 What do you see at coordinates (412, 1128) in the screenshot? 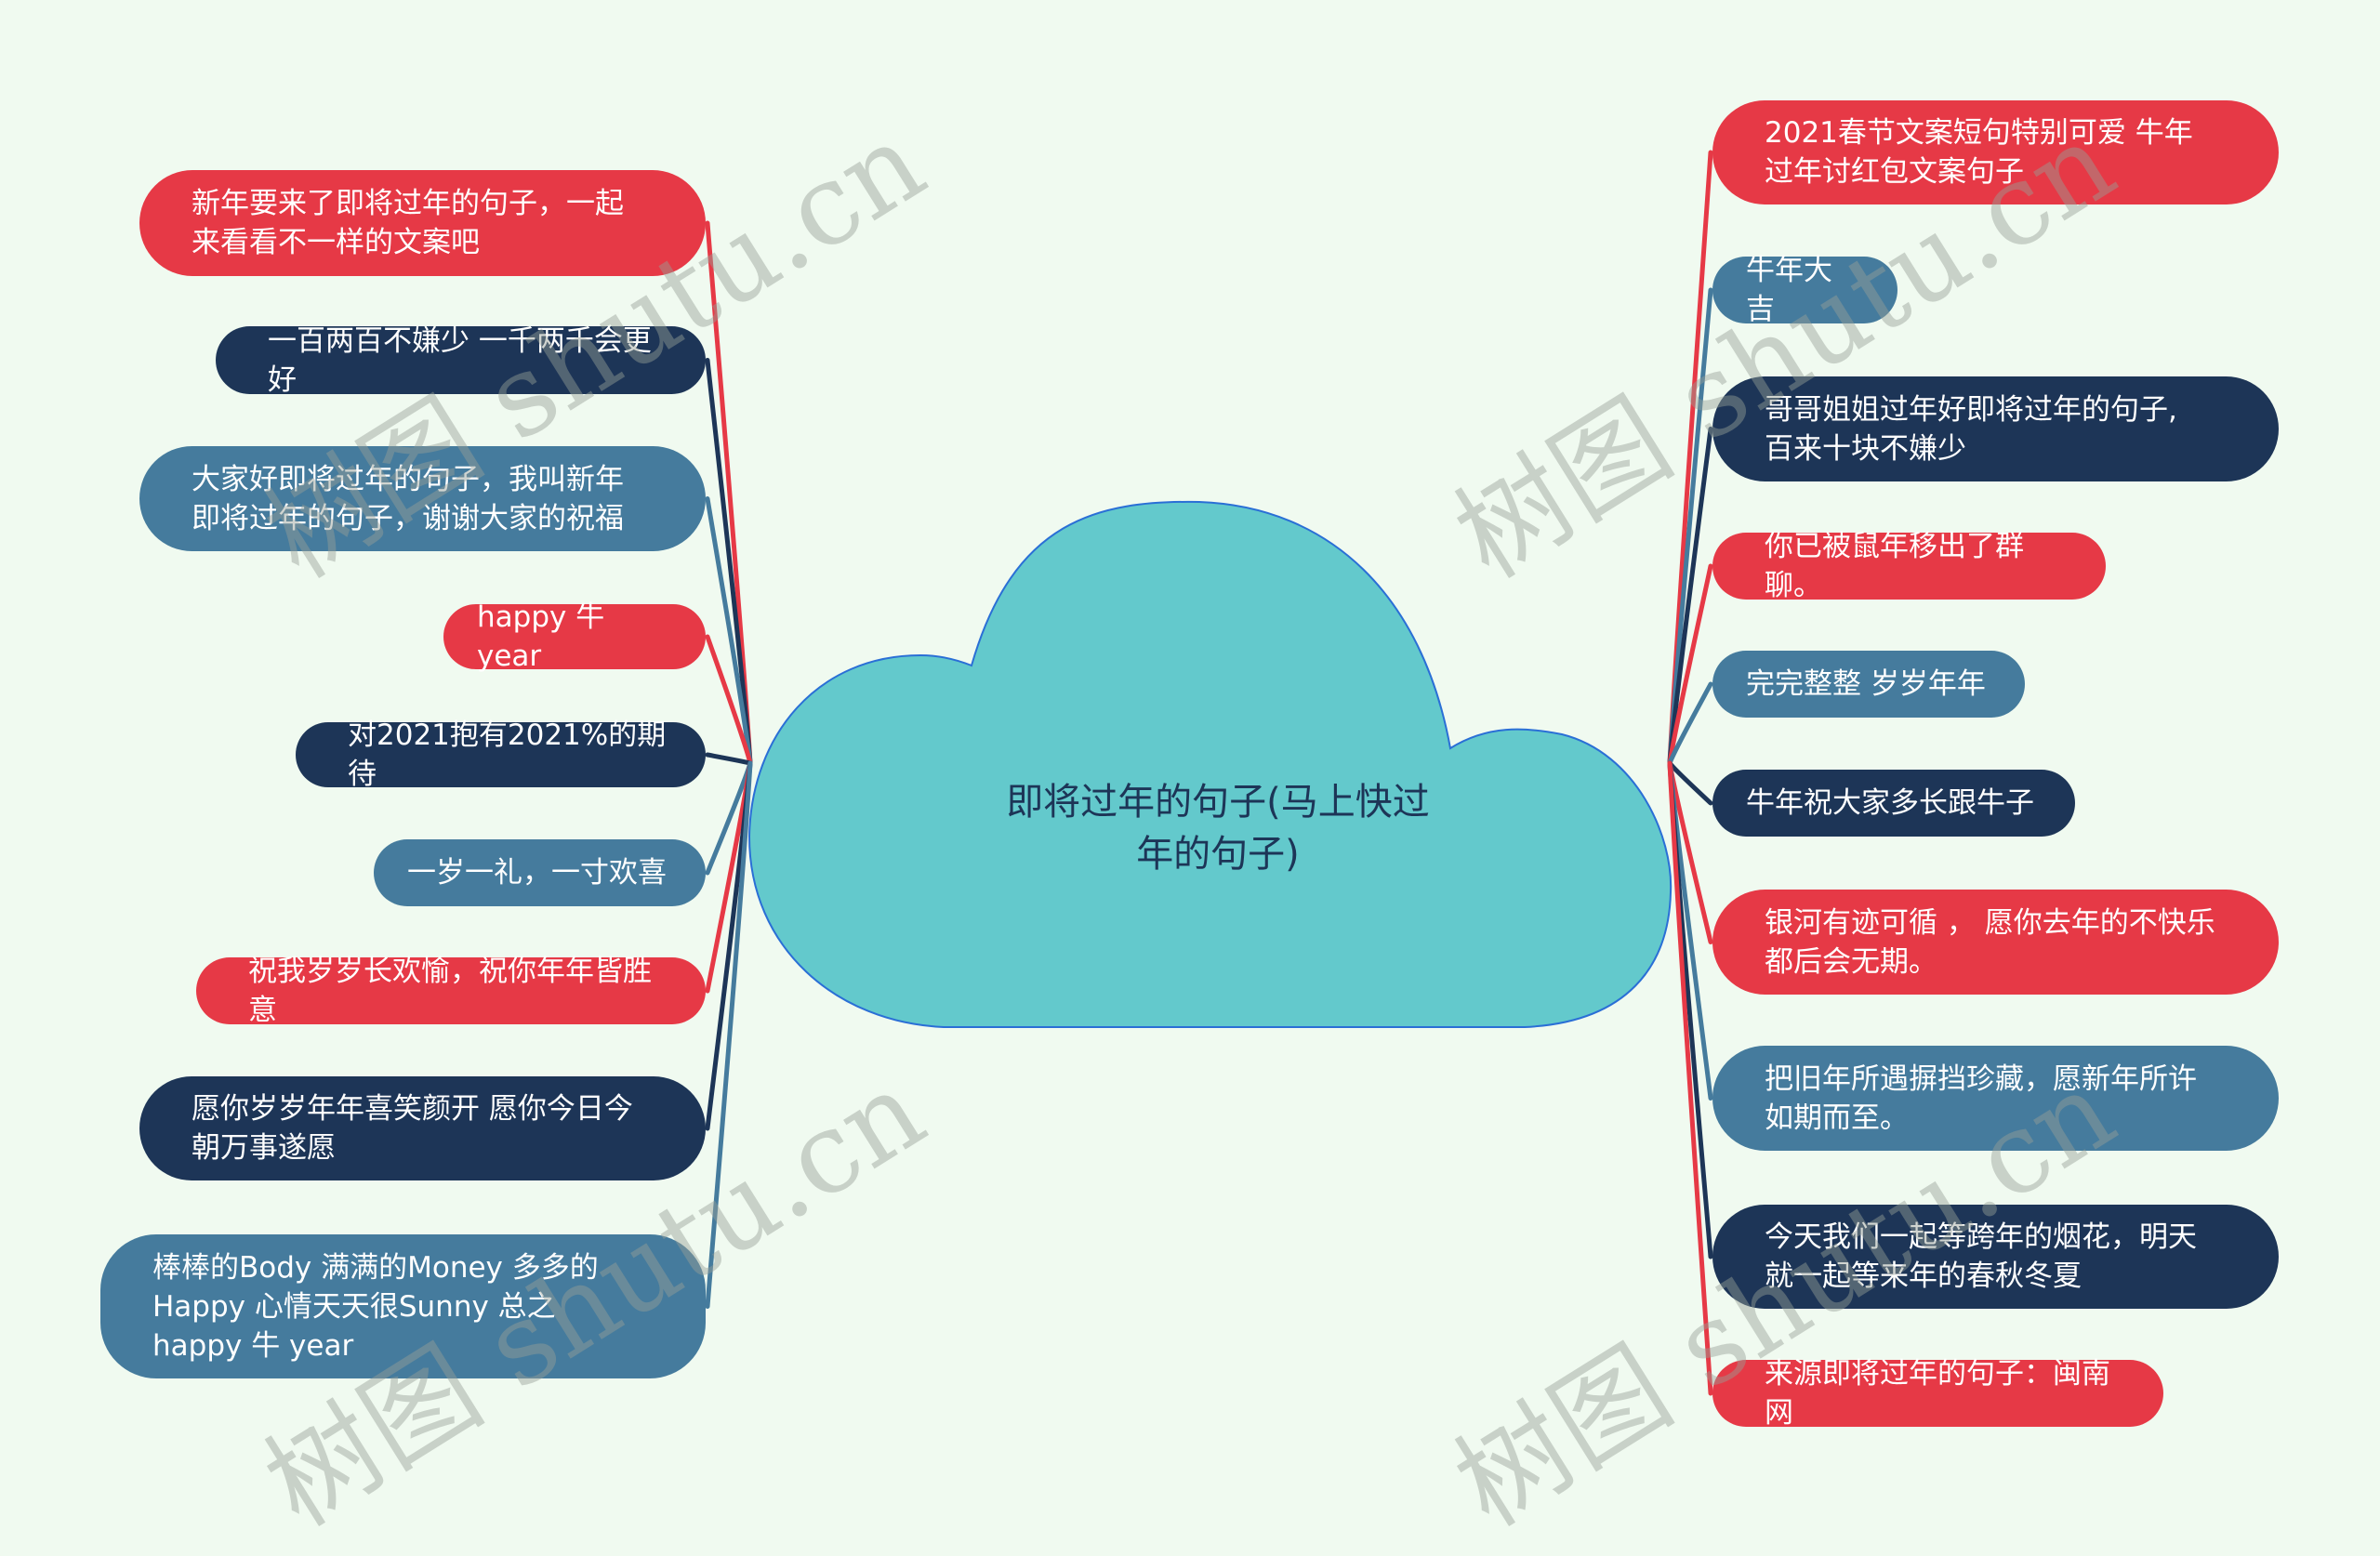
I see `branch-label: 愿你岁岁年年喜笑颜开 愿你今日今 朝万事遂愿` at bounding box center [412, 1128].